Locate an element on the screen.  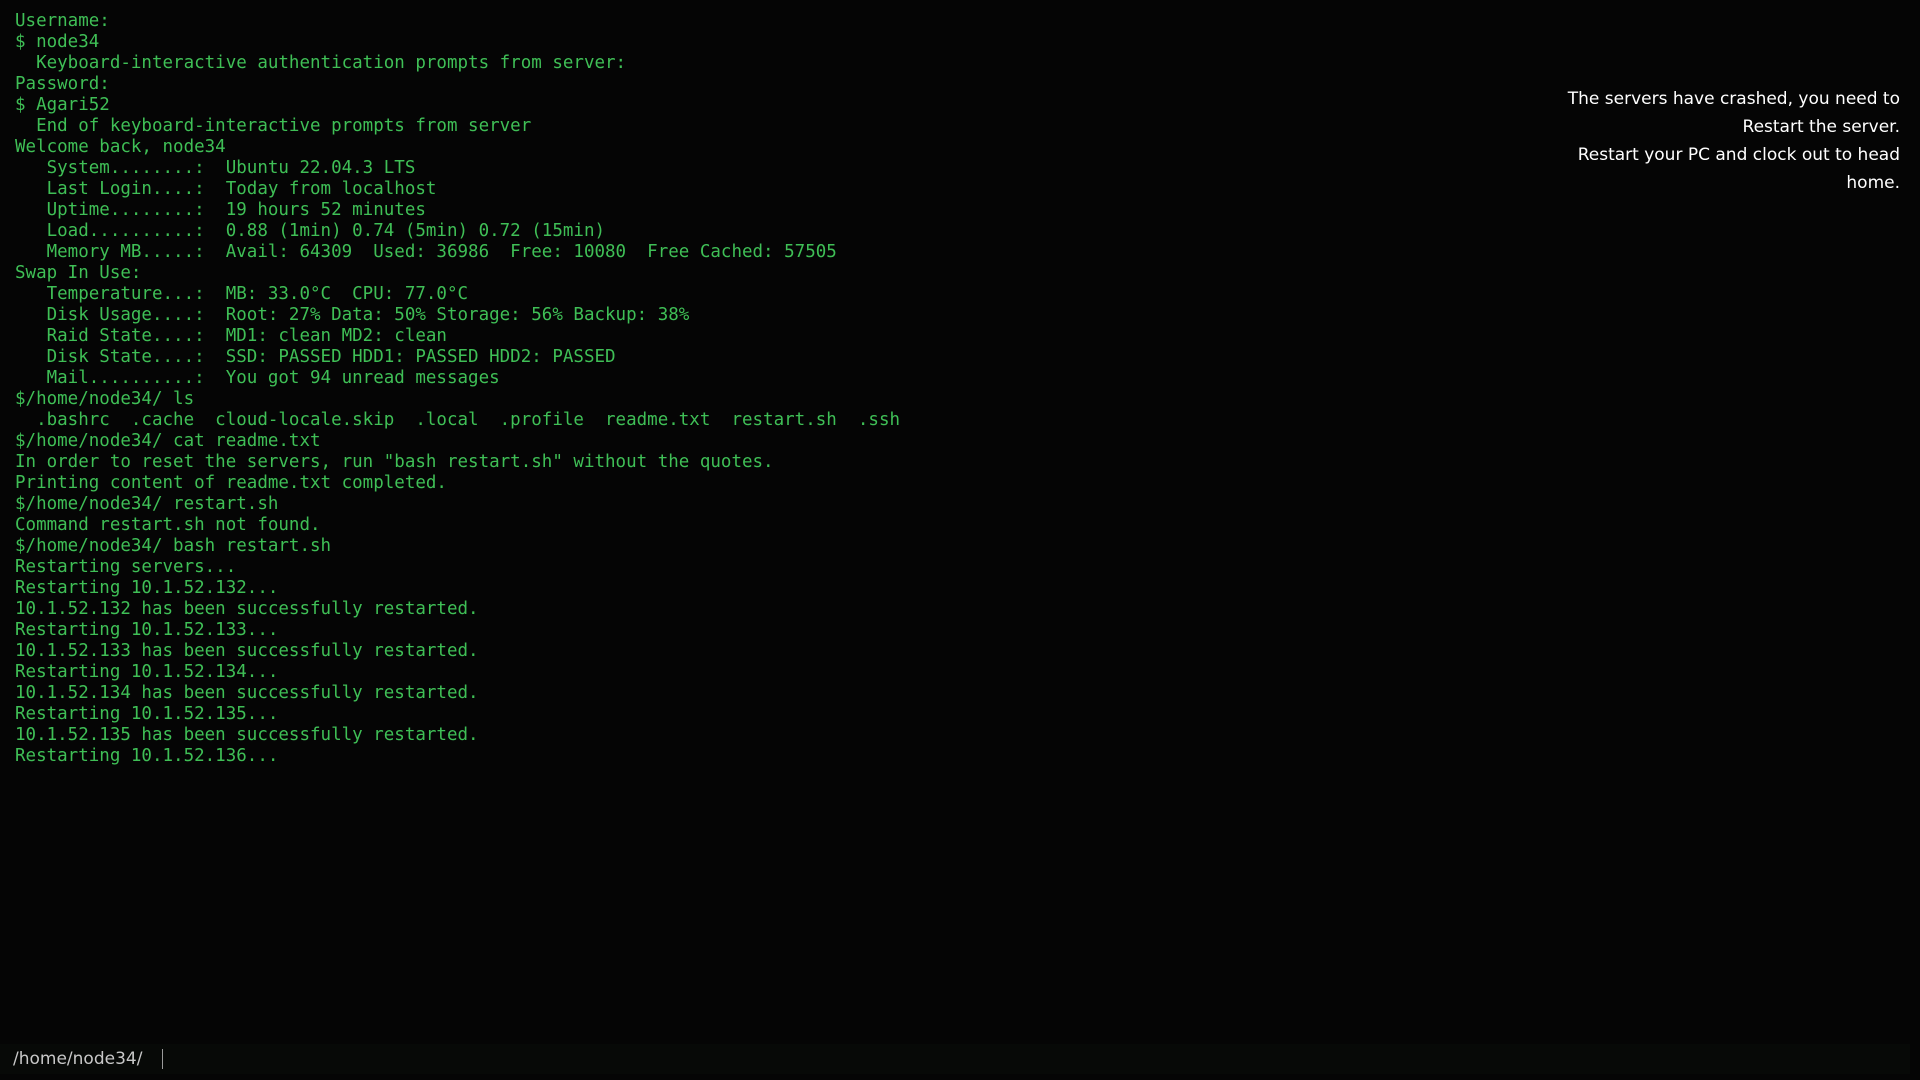
terminal-line: System........: Ubuntu 22.04.3 LTS is located at coordinates (215, 168).